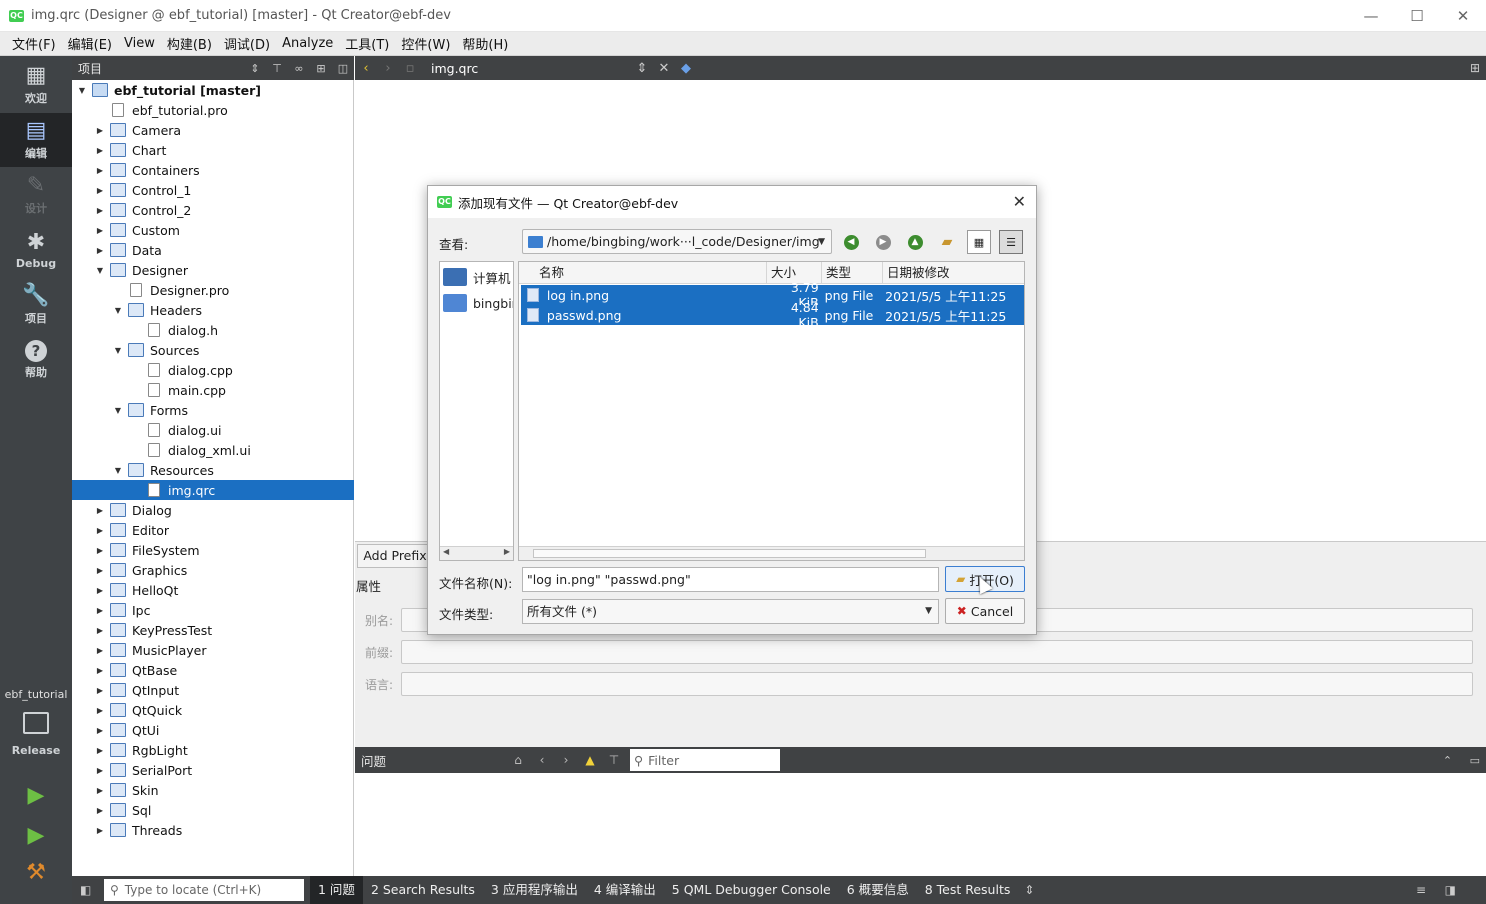 This screenshot has width=1486, height=904. I want to click on tree-item: ▶ HelloQt, so click(213, 590).